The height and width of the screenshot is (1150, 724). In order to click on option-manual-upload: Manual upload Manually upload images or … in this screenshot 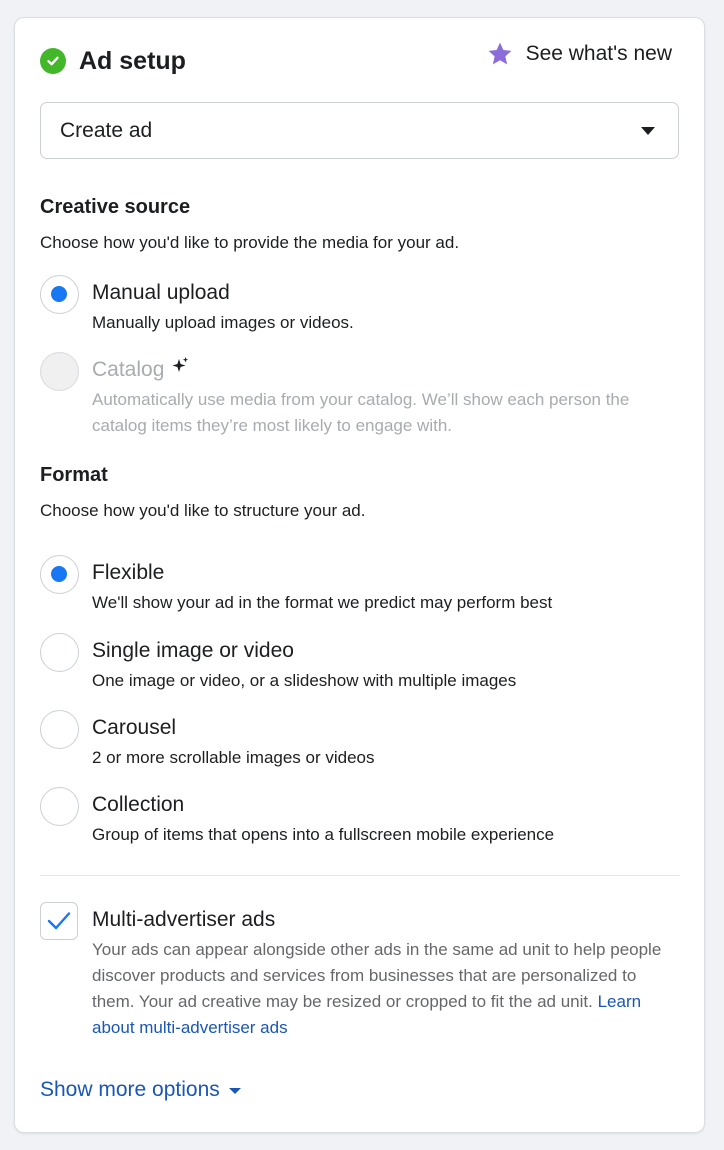, I will do `click(360, 305)`.